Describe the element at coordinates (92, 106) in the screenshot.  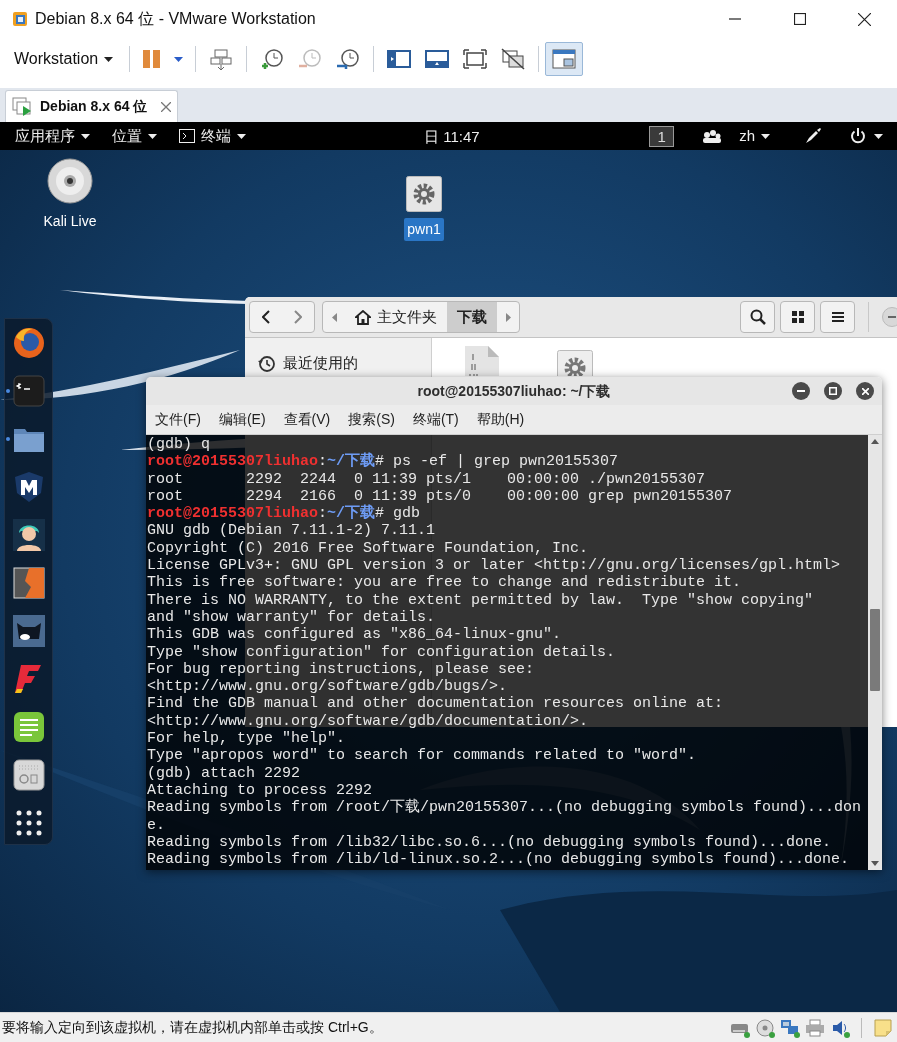
I see `vm-tab: Debian 8.x 64 位` at that location.